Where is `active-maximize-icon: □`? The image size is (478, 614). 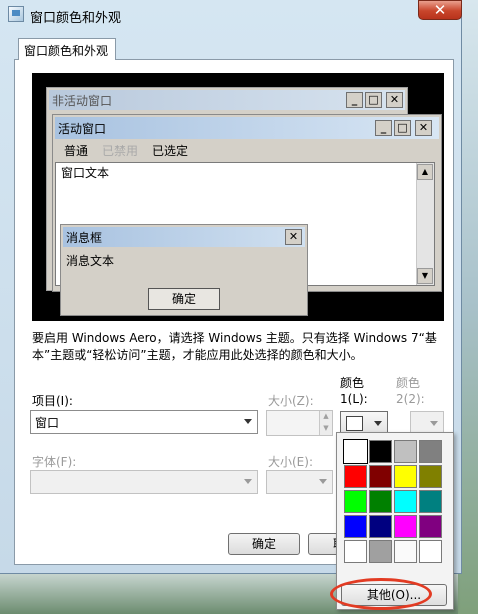 active-maximize-icon: □ is located at coordinates (402, 128).